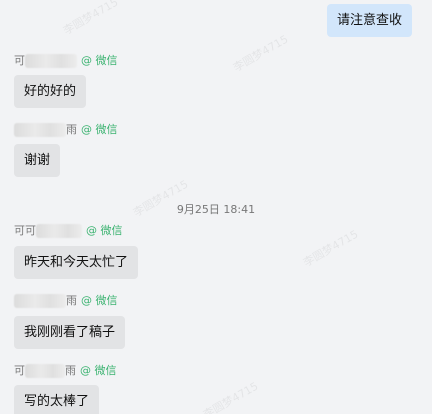 This screenshot has width=432, height=414. I want to click on sender-name: 可可, so click(48, 230).